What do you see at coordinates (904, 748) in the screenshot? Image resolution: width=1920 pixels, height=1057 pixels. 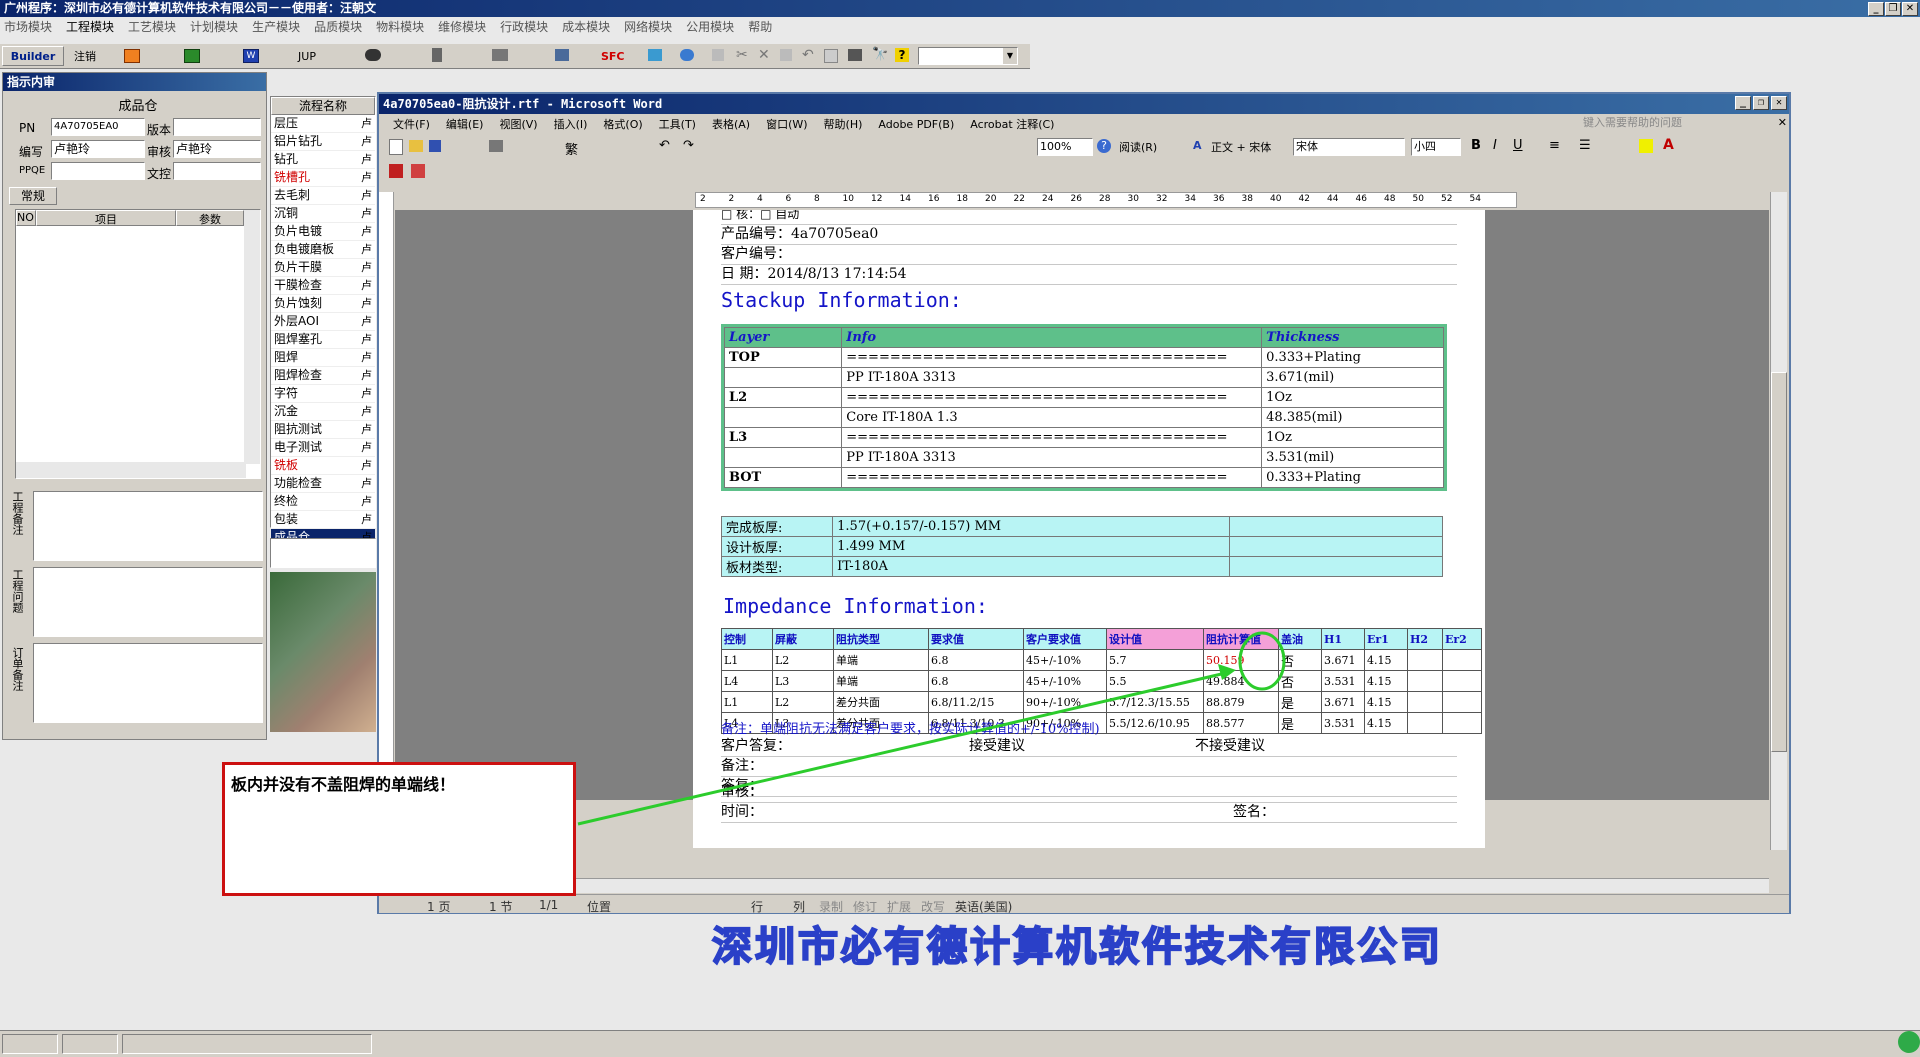 I see `callout-arrow` at bounding box center [904, 748].